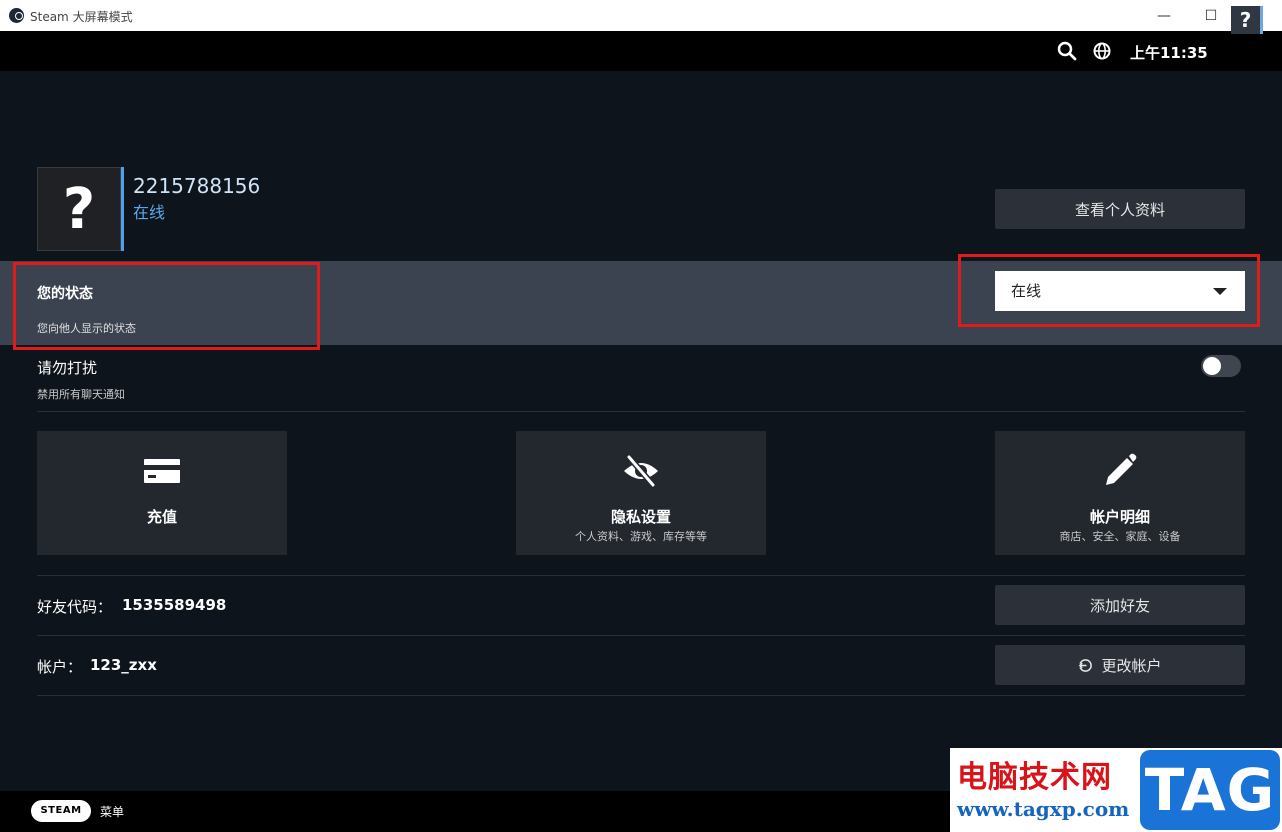 This screenshot has width=1282, height=832. Describe the element at coordinates (1109, 290) in the screenshot. I see `highlight-box-status-dropdown` at that location.